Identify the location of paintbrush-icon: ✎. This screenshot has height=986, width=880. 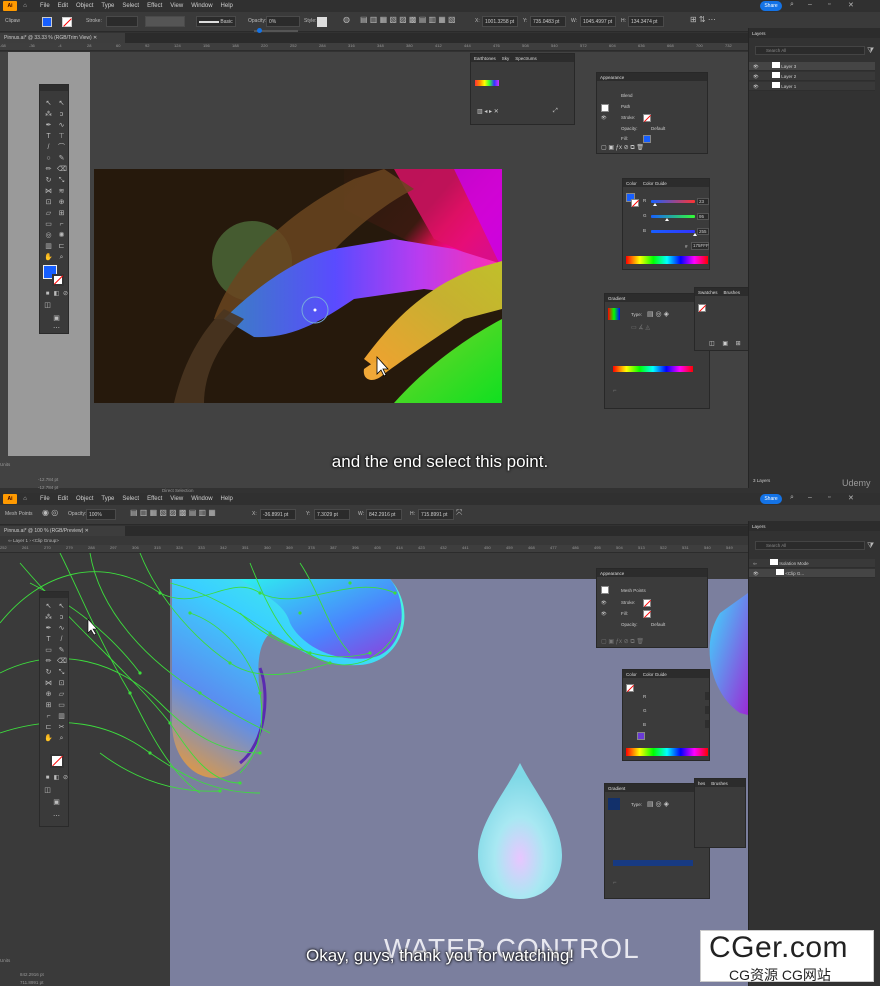
(61, 650).